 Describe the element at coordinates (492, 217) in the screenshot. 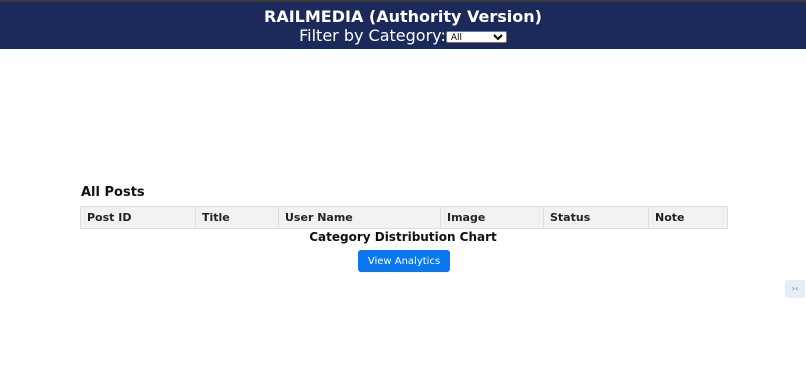

I see `column-header-image: Image` at that location.